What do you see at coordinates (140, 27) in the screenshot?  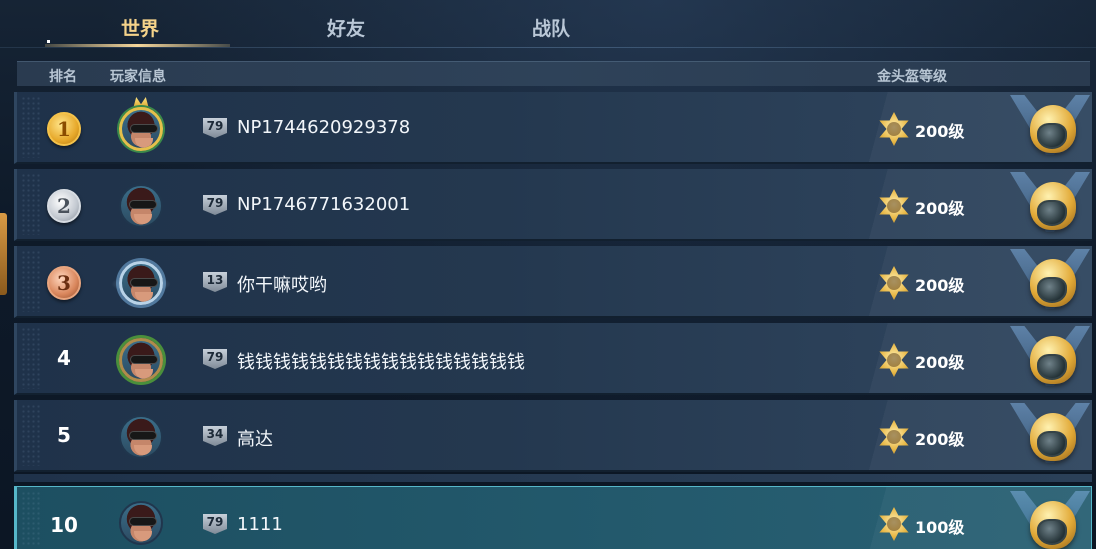 I see `tab-world: 世界` at bounding box center [140, 27].